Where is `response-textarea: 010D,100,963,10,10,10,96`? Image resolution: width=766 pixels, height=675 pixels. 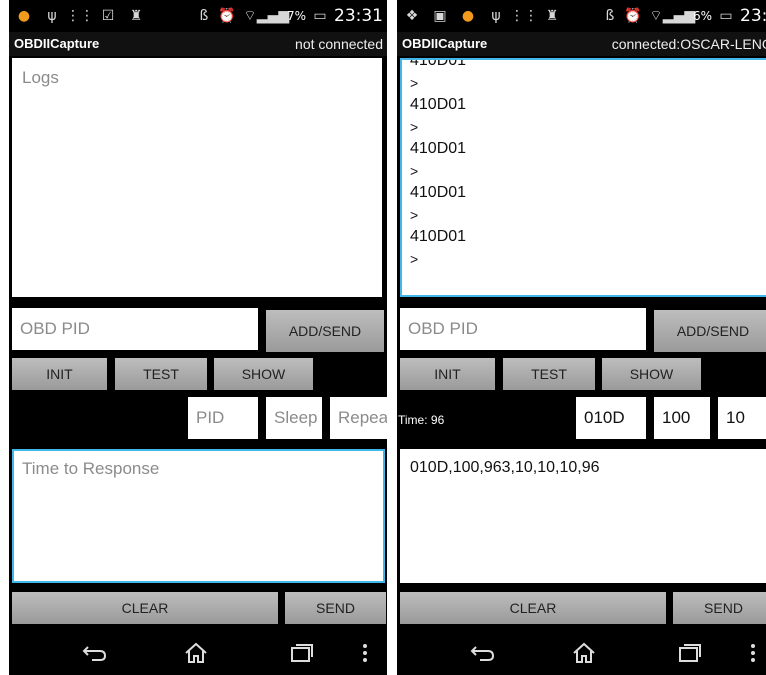
response-textarea: 010D,100,963,10,10,10,96 is located at coordinates (583, 516).